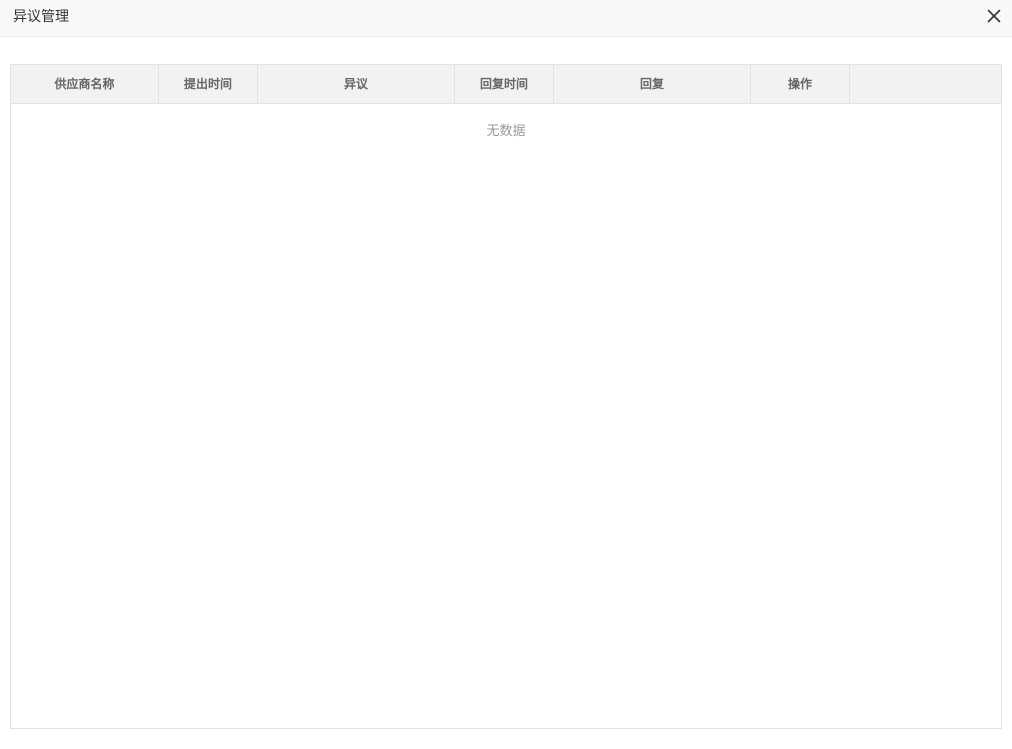  I want to click on table-header: 供应商名称 提出时间 异议 回复时间 回复 操作, so click(506, 84).